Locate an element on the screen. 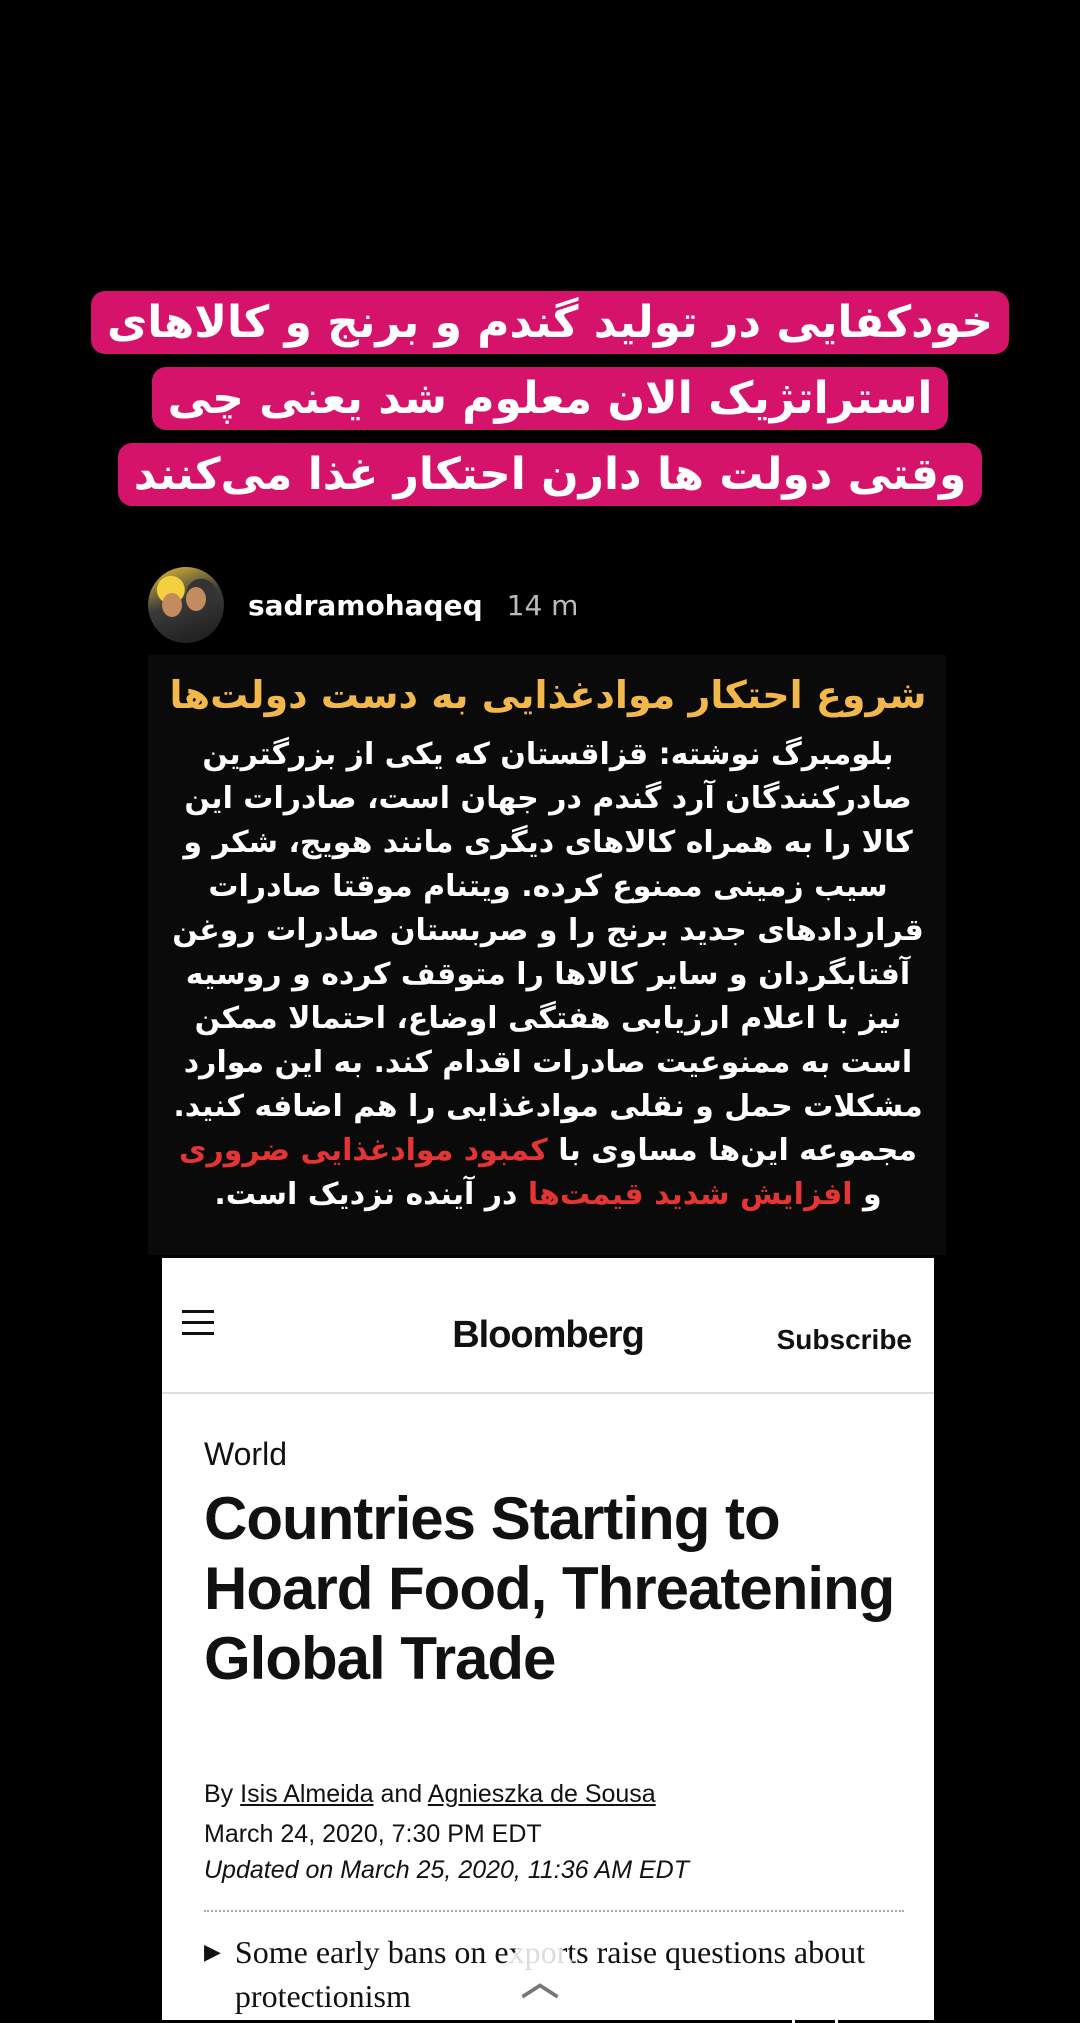 The width and height of the screenshot is (1080, 2023). post-time: 14 m is located at coordinates (542, 605).